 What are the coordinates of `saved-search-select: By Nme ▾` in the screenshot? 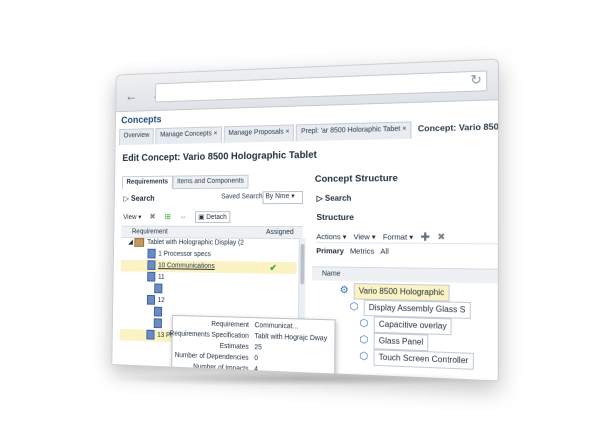 It's located at (283, 197).